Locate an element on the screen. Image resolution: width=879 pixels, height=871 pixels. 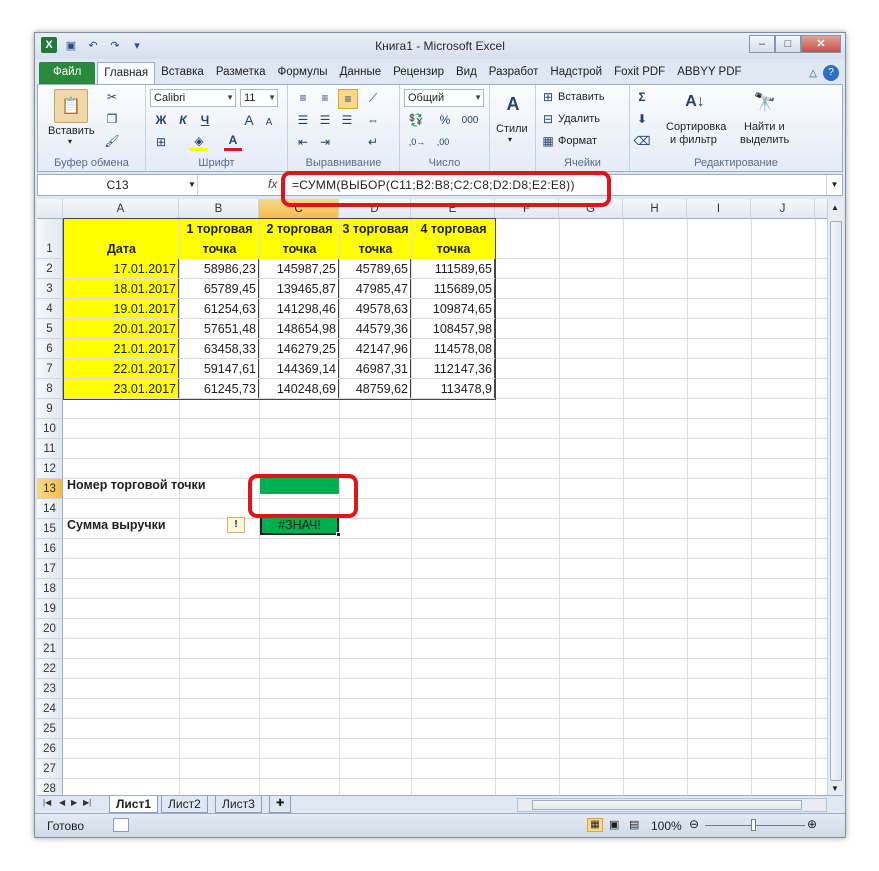
zoom-level: 100% is located at coordinates (666, 826).